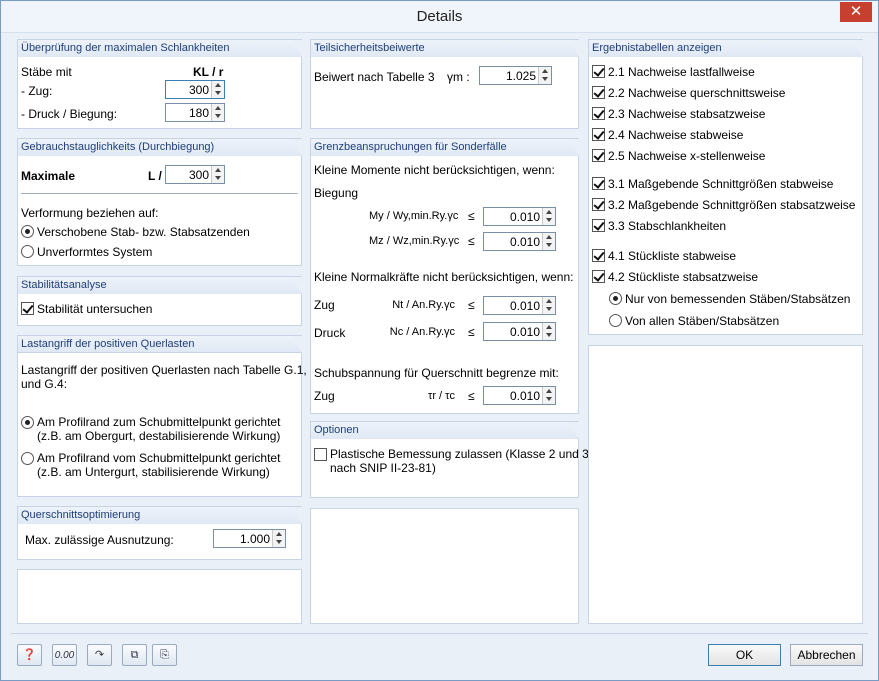 This screenshot has width=879, height=681. I want to click on slenderness-header: Überprüfung der maximalen Schlankheiten, so click(160, 48).